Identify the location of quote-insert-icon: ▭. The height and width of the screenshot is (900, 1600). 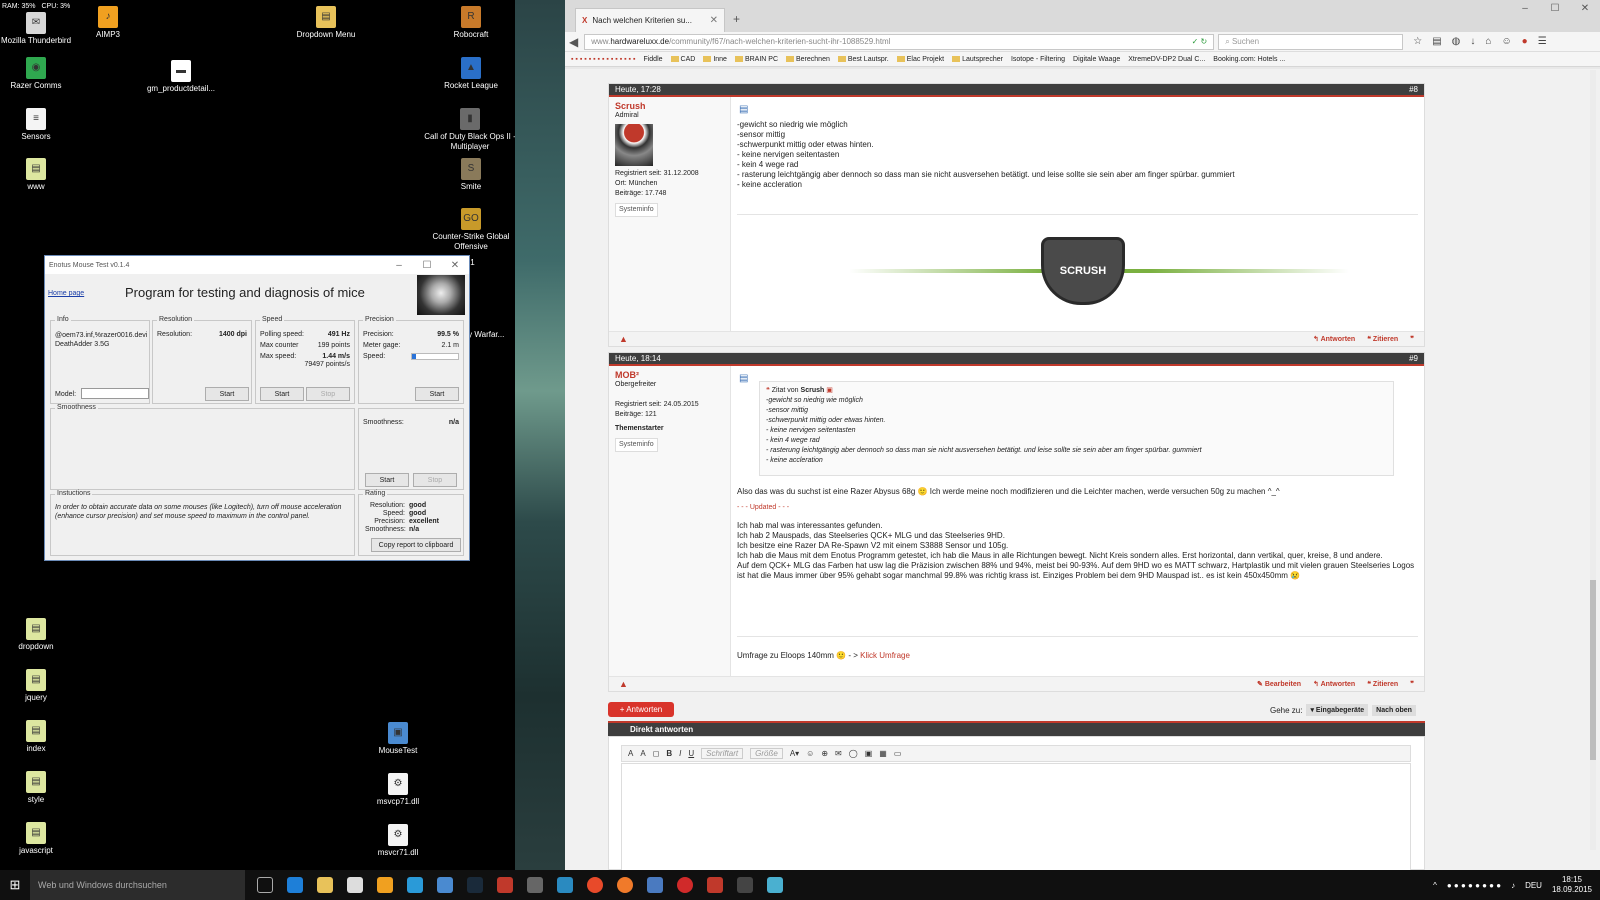
(898, 753).